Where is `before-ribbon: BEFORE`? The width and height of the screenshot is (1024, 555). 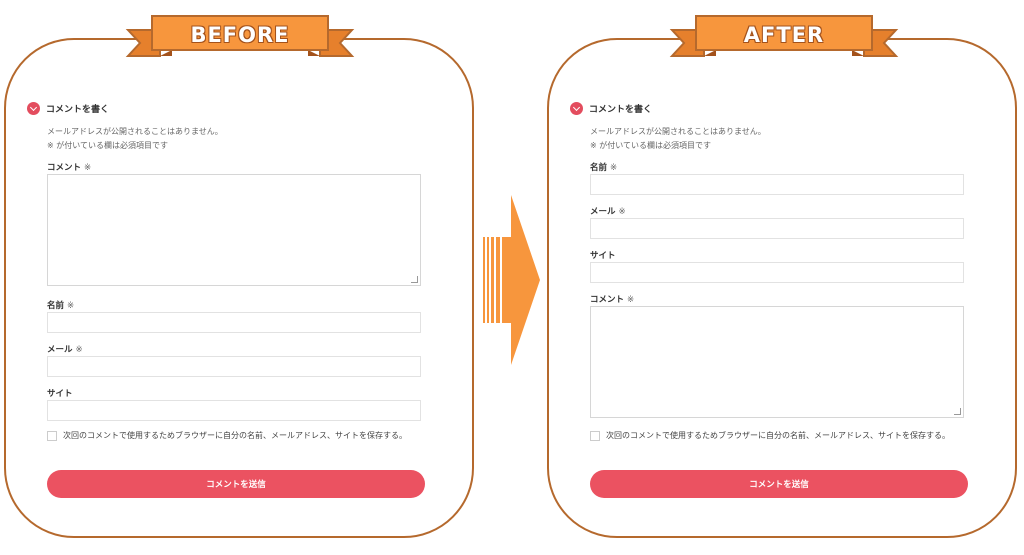 before-ribbon: BEFORE is located at coordinates (240, 36).